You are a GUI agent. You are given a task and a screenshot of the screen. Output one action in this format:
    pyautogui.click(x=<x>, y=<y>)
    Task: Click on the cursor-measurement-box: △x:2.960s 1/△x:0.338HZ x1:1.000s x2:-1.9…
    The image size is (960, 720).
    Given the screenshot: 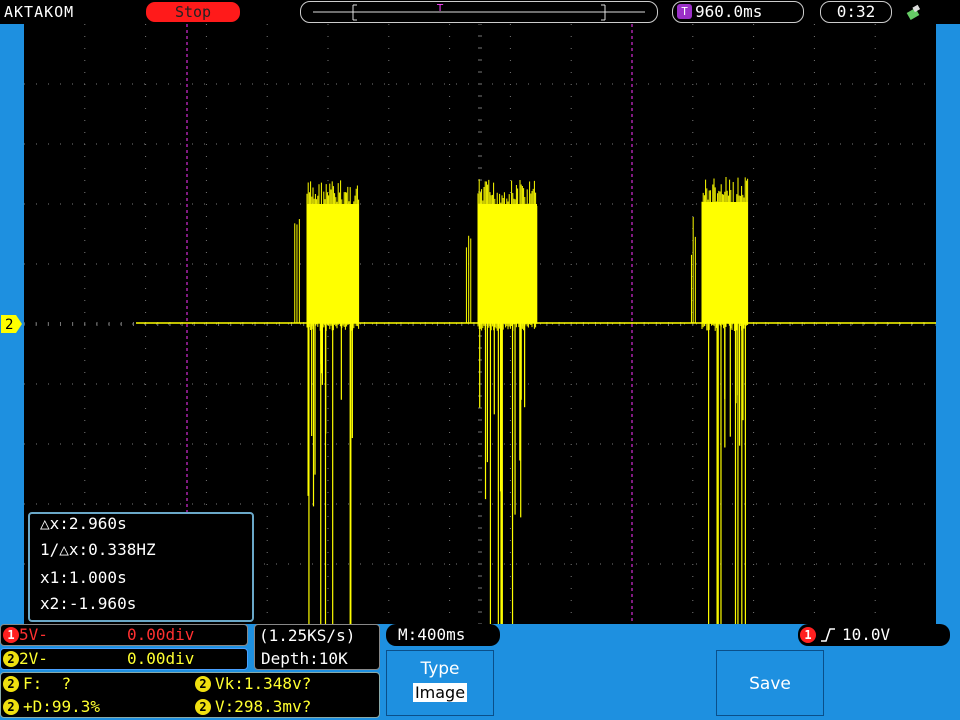 What is the action you would take?
    pyautogui.click(x=141, y=567)
    